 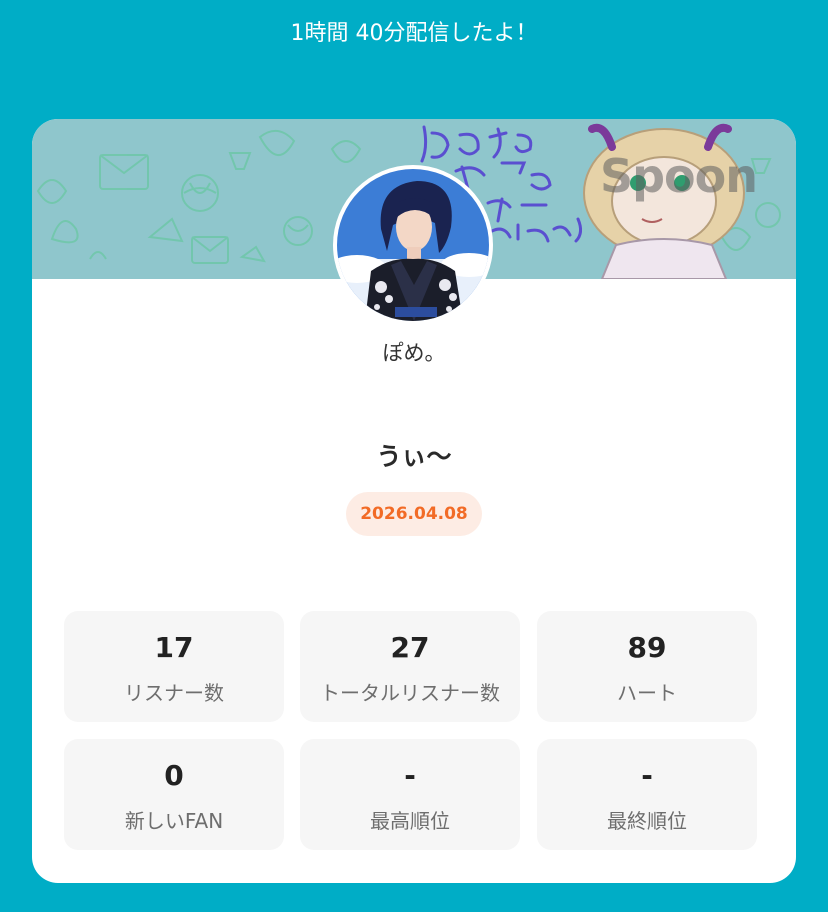 I want to click on user-avatar, so click(x=413, y=245).